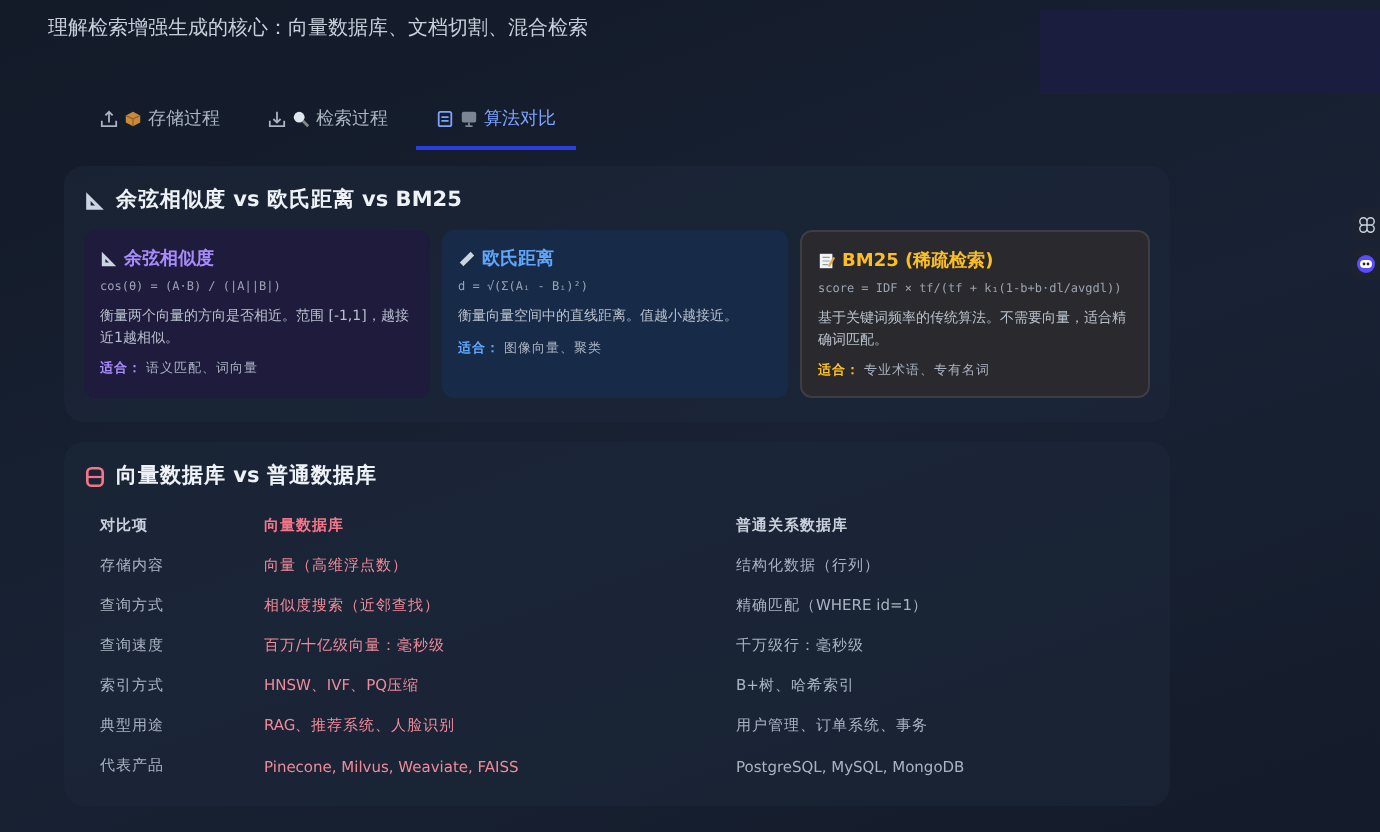 The image size is (1380, 832). Describe the element at coordinates (469, 119) in the screenshot. I see `monitor-icon` at that location.